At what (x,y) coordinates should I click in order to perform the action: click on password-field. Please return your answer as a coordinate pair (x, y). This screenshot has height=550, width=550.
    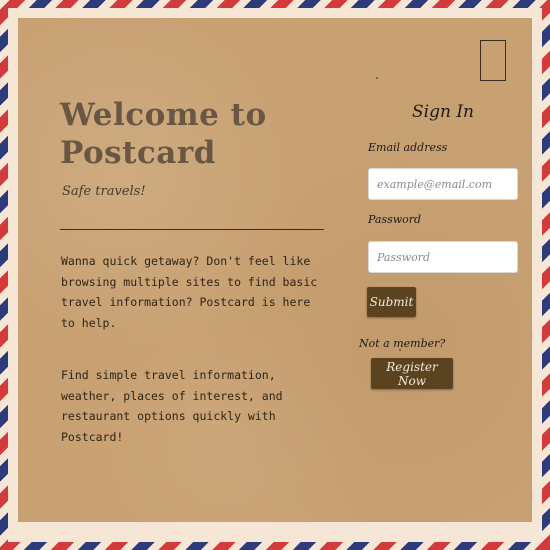
    Looking at the image, I should click on (443, 257).